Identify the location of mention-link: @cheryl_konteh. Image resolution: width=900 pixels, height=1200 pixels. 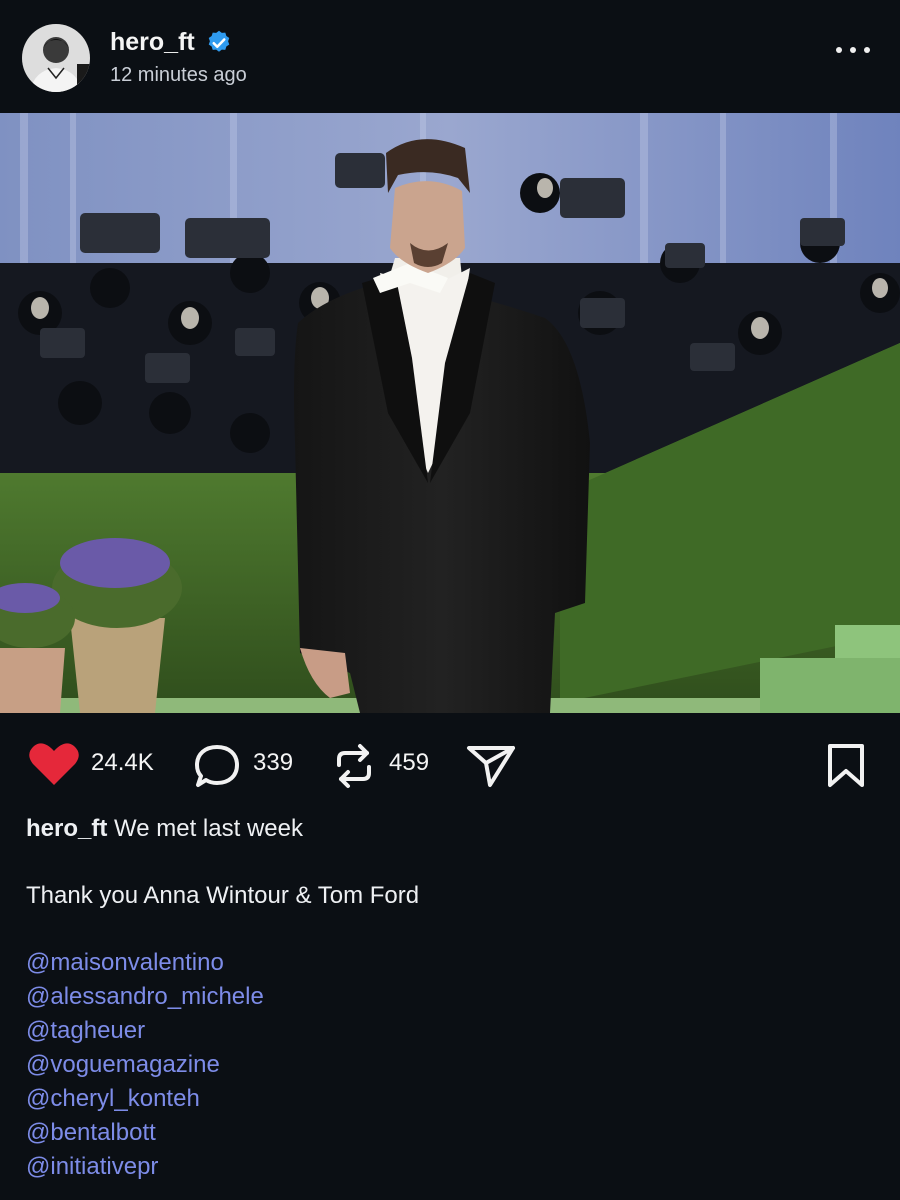
(450, 1099).